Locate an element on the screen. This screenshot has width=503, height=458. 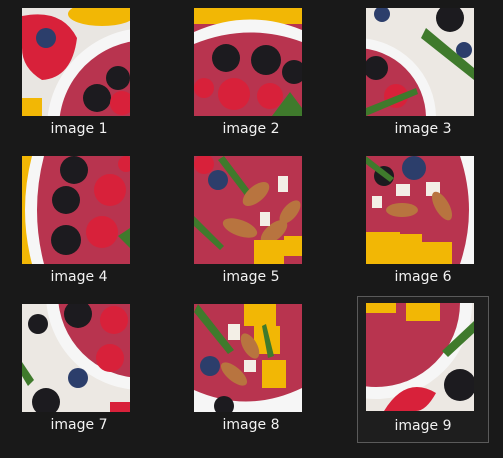
image-caption: image 2 is located at coordinates (251, 129).